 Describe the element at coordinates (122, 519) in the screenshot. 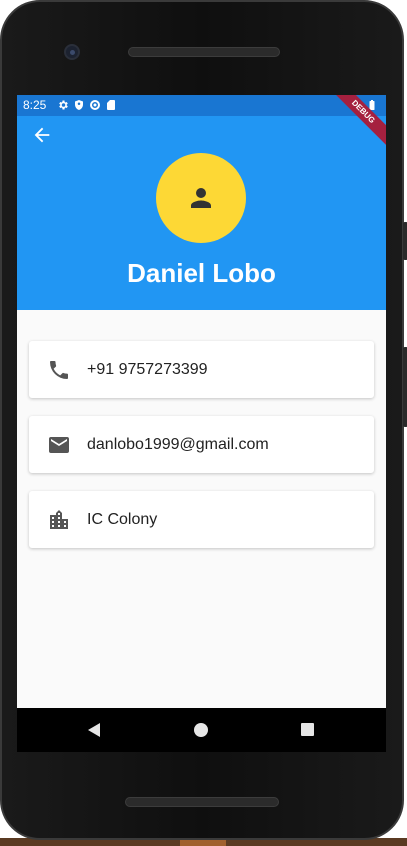

I see `address-text: IC Colony` at that location.